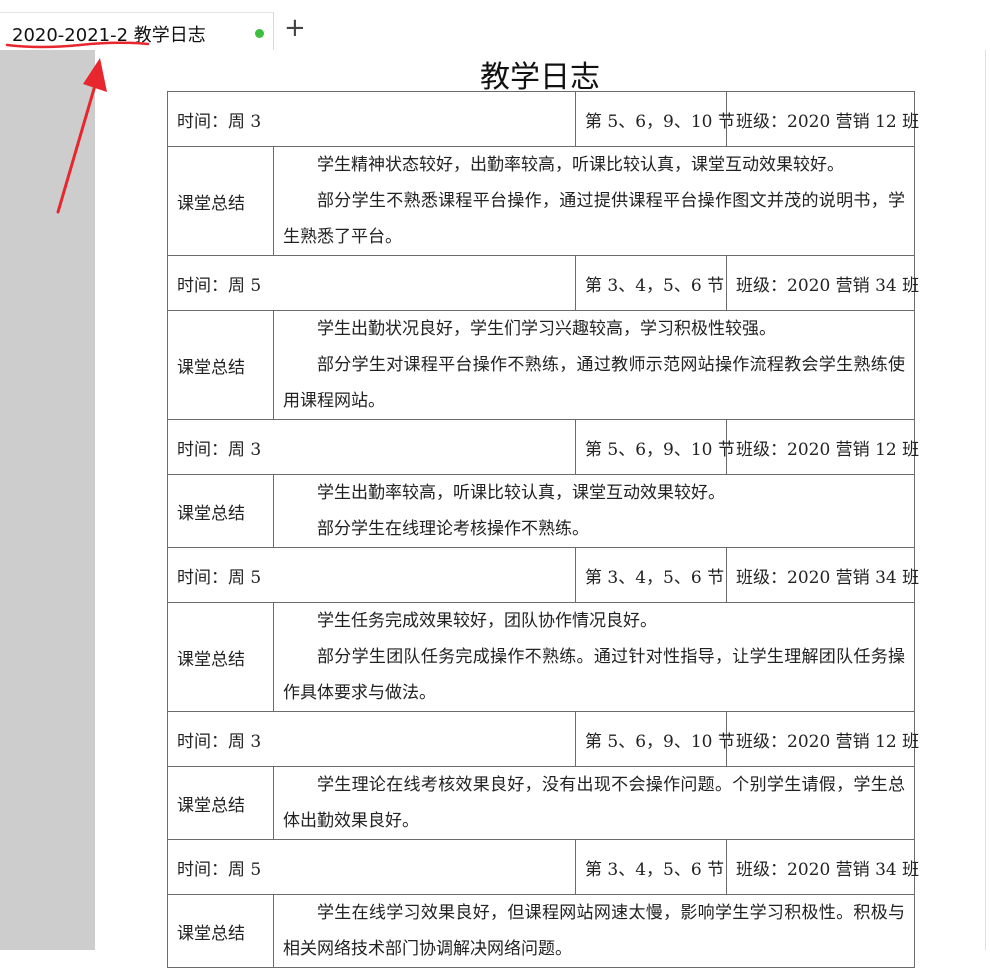 The image size is (990, 968). I want to click on page-edge, so click(985, 500).